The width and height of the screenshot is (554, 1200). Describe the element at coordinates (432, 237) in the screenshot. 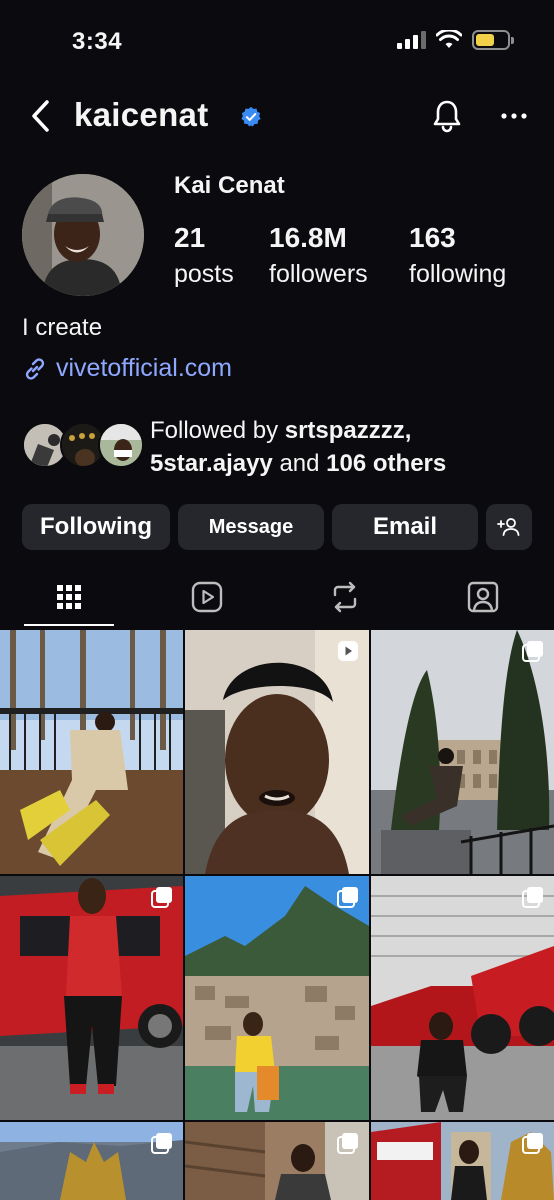

I see `stat-following-count: 163` at that location.